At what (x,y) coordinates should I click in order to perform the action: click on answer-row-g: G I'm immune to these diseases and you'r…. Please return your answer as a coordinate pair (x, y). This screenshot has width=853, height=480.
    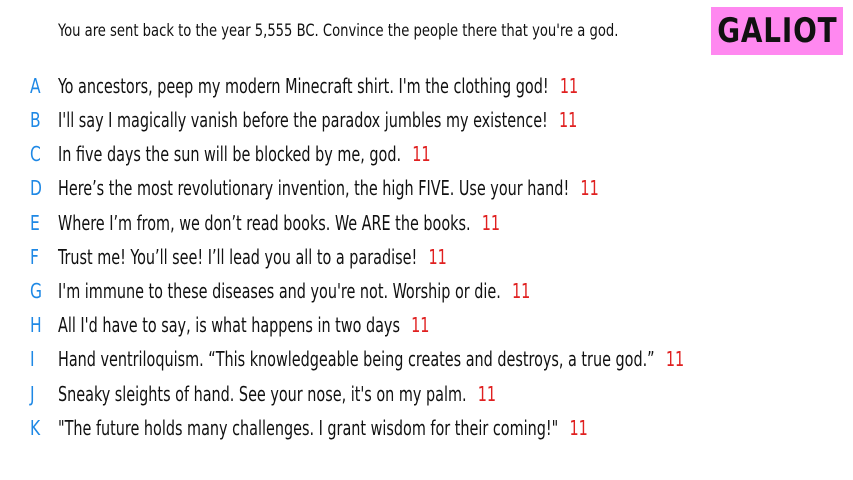
    Looking at the image, I should click on (426, 294).